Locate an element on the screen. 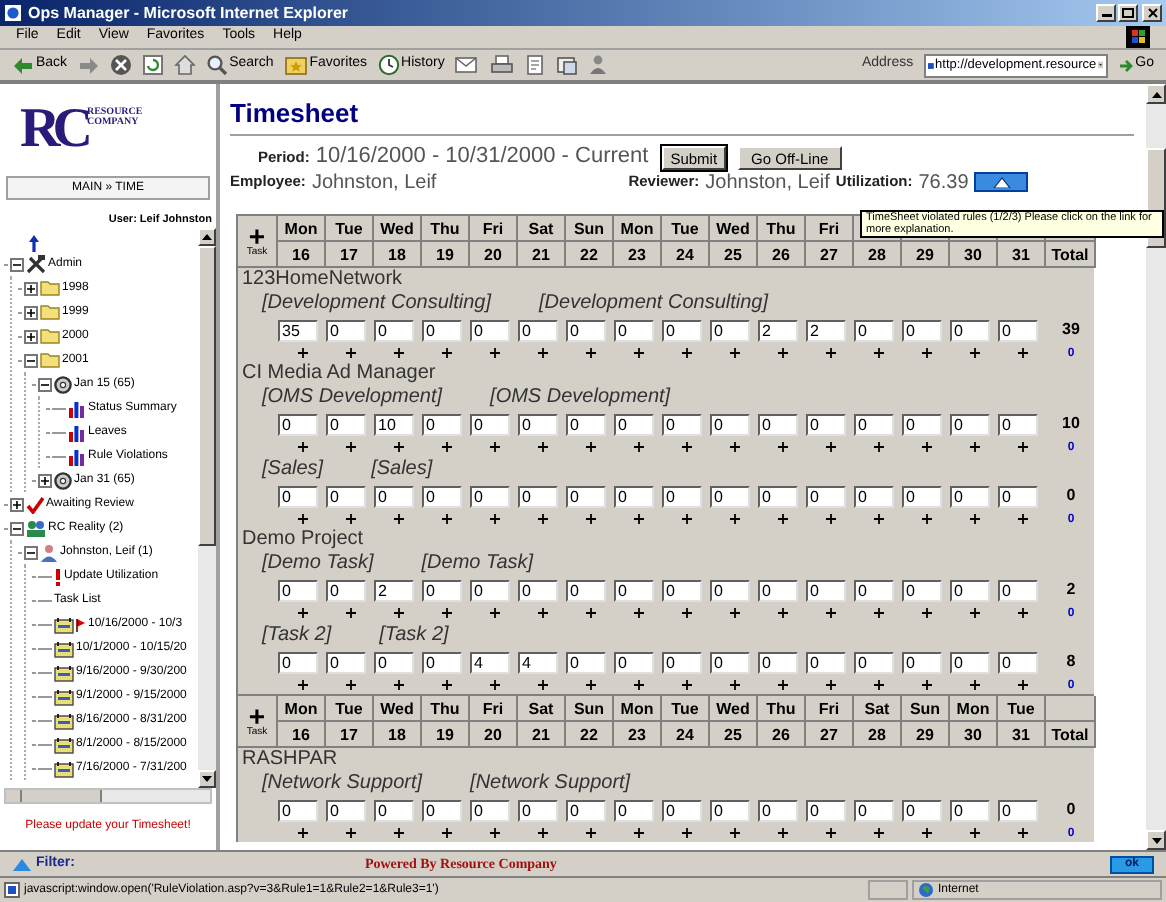 The width and height of the screenshot is (1166, 902). task-link: [Demo Task] is located at coordinates (318, 563).